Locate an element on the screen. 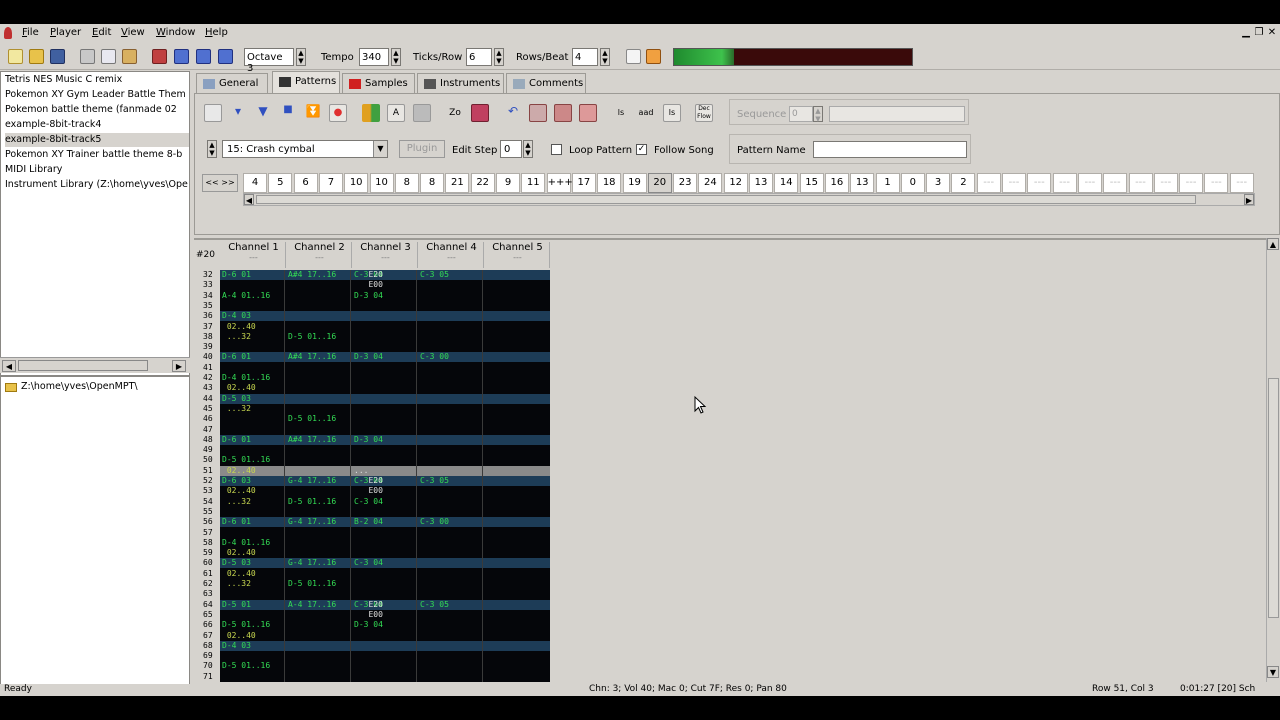  minimize-icon: ▁ is located at coordinates (1246, 33).